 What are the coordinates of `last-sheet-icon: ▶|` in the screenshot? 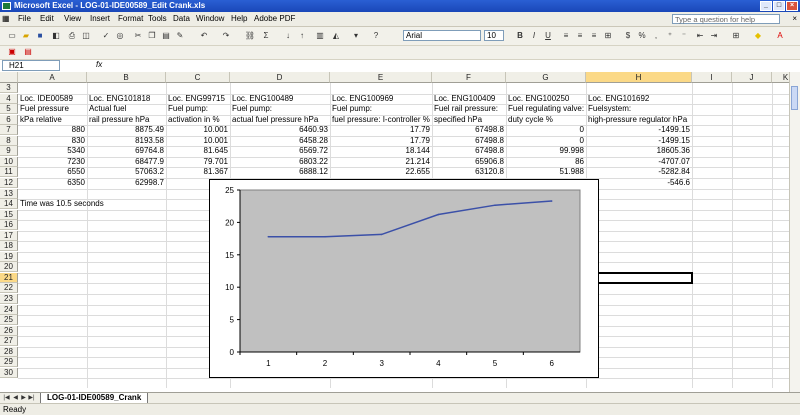 It's located at (31, 398).